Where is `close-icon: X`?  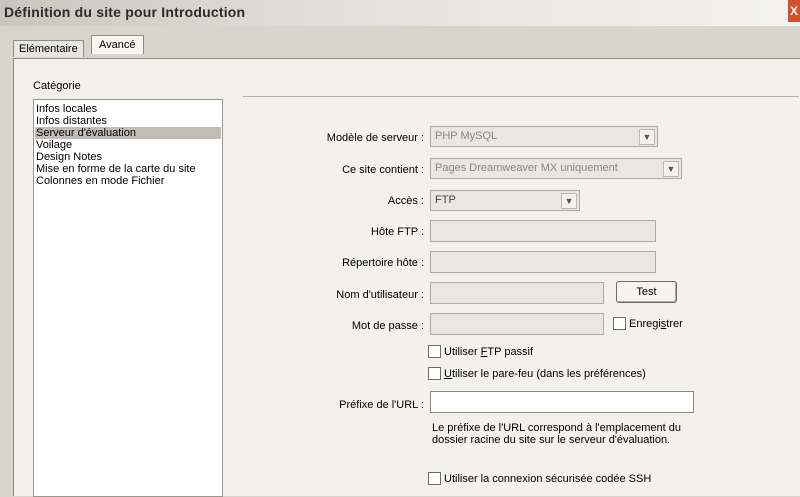
close-icon: X is located at coordinates (794, 11).